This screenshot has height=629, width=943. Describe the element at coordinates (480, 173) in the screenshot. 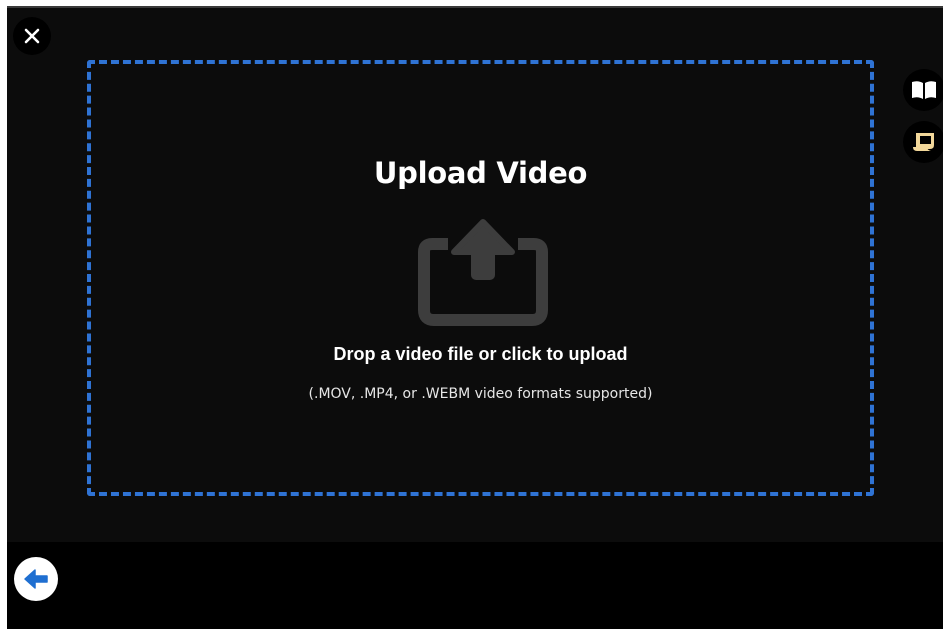

I see `dropzone-title: Upload Video` at that location.